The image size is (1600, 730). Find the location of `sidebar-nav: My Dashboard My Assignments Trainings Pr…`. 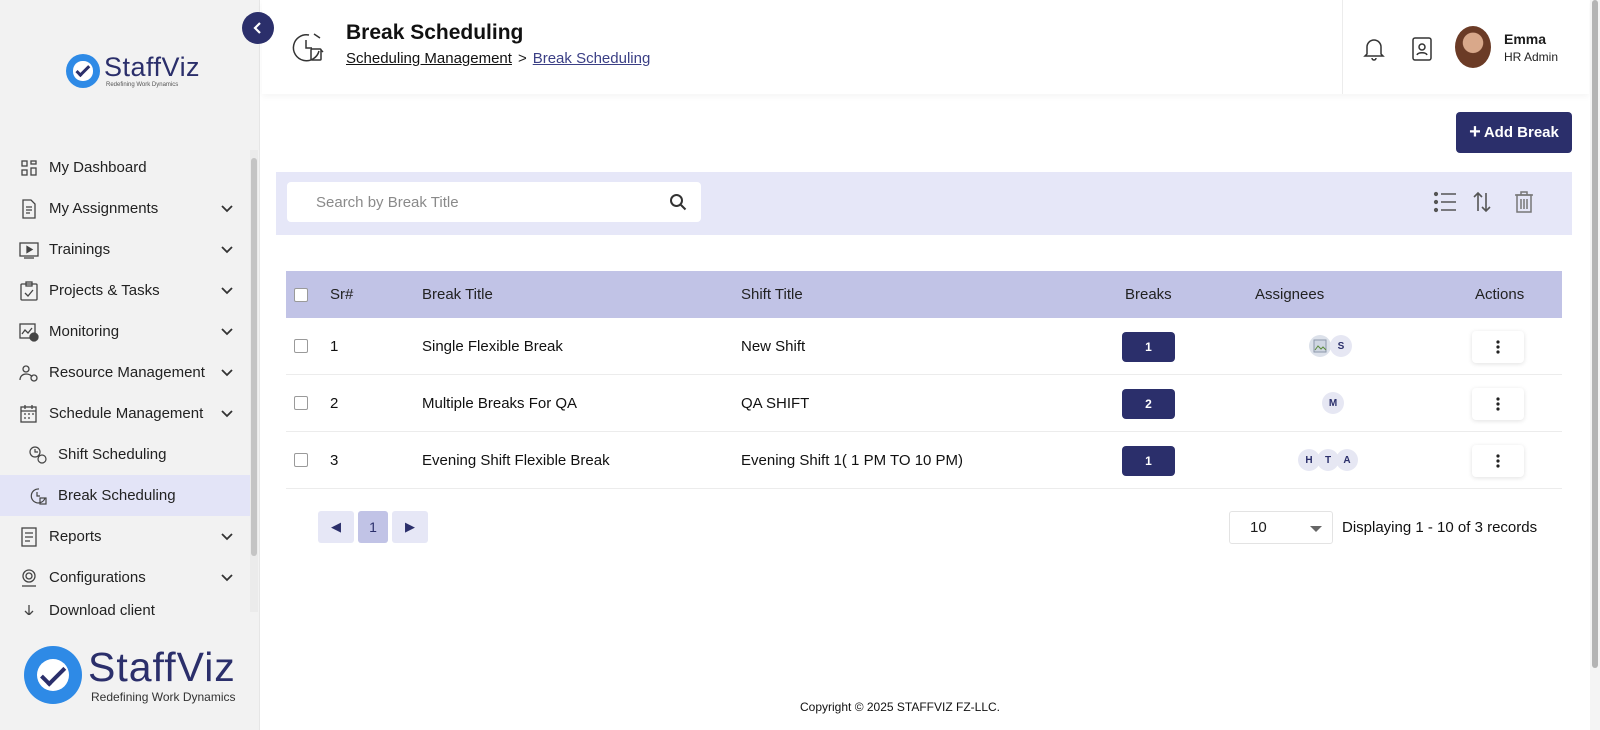

sidebar-nav: My Dashboard My Assignments Trainings Pr… is located at coordinates (125, 381).